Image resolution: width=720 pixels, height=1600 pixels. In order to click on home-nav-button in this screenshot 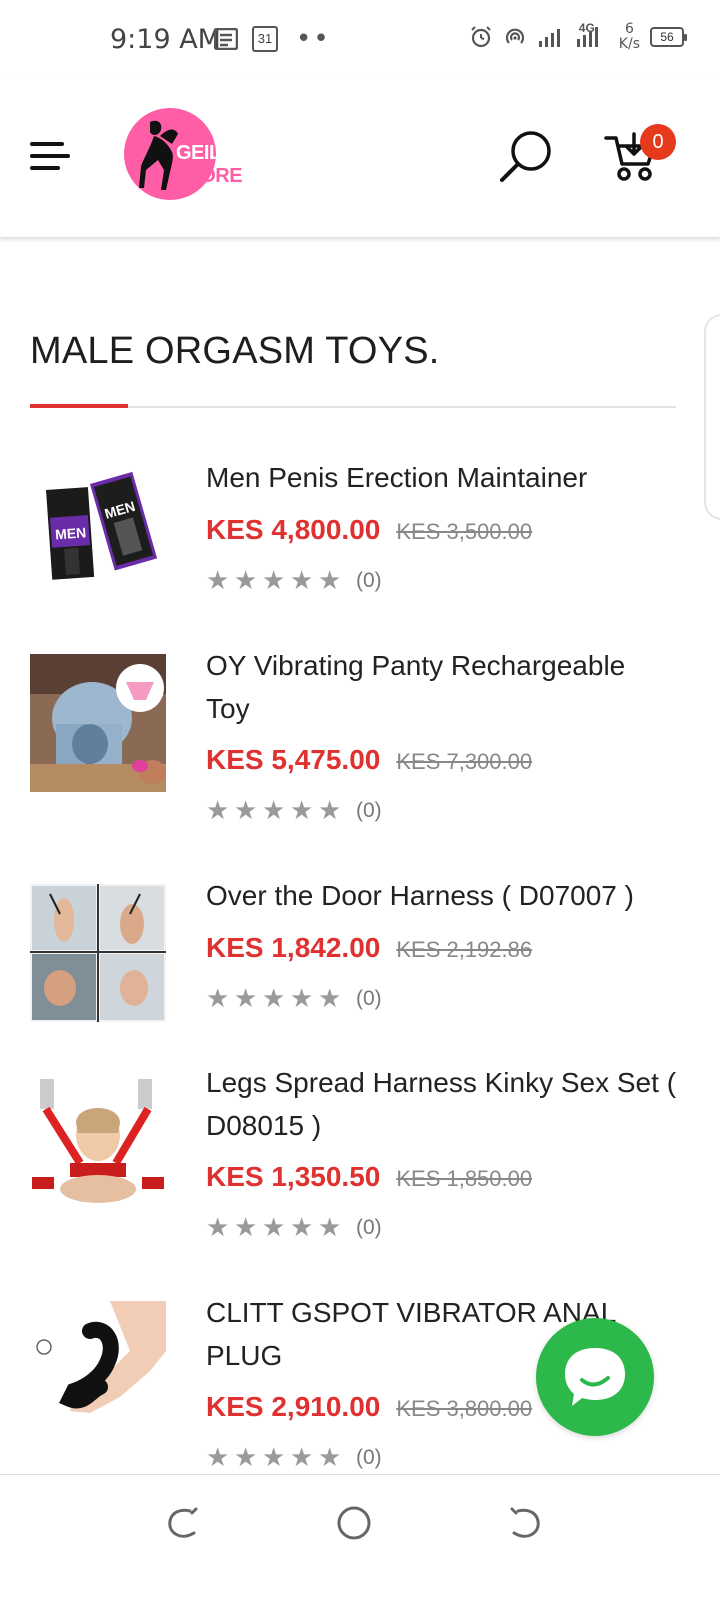, I will do `click(354, 1523)`.